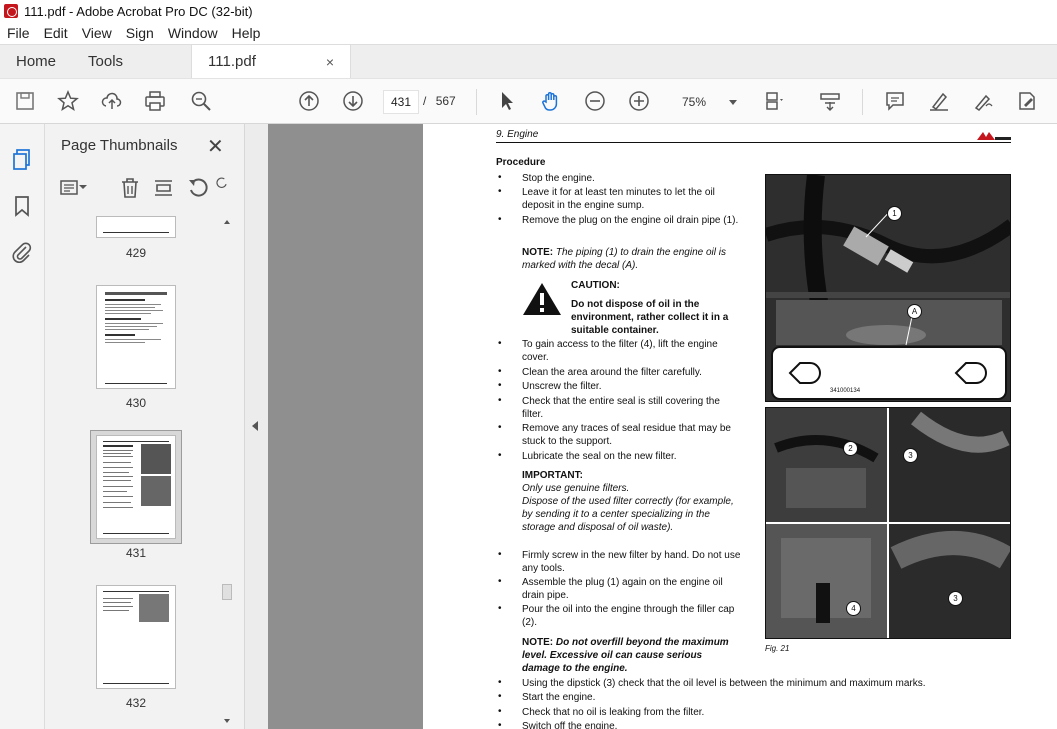 The height and width of the screenshot is (729, 1057). I want to click on rotate-clockwise-icon, so click(222, 188).